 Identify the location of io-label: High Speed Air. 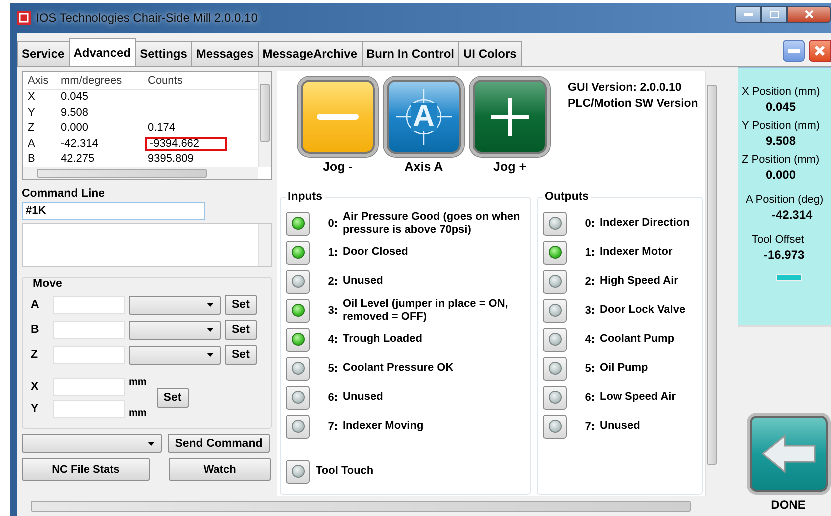
(639, 281).